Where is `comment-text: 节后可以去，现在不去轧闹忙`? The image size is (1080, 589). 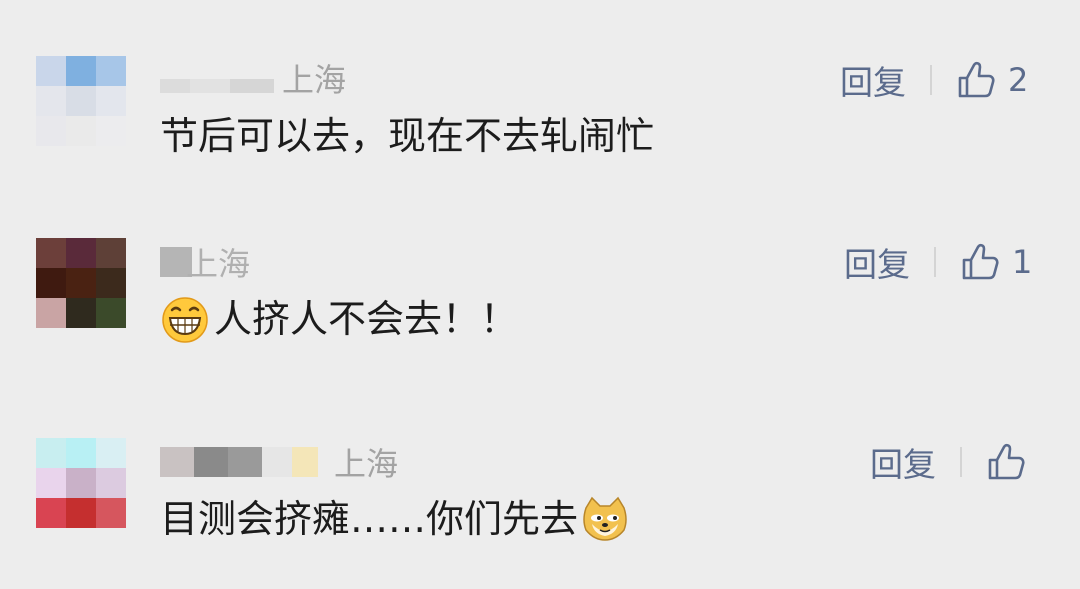
comment-text: 节后可以去，现在不去轧闹忙 is located at coordinates (407, 136).